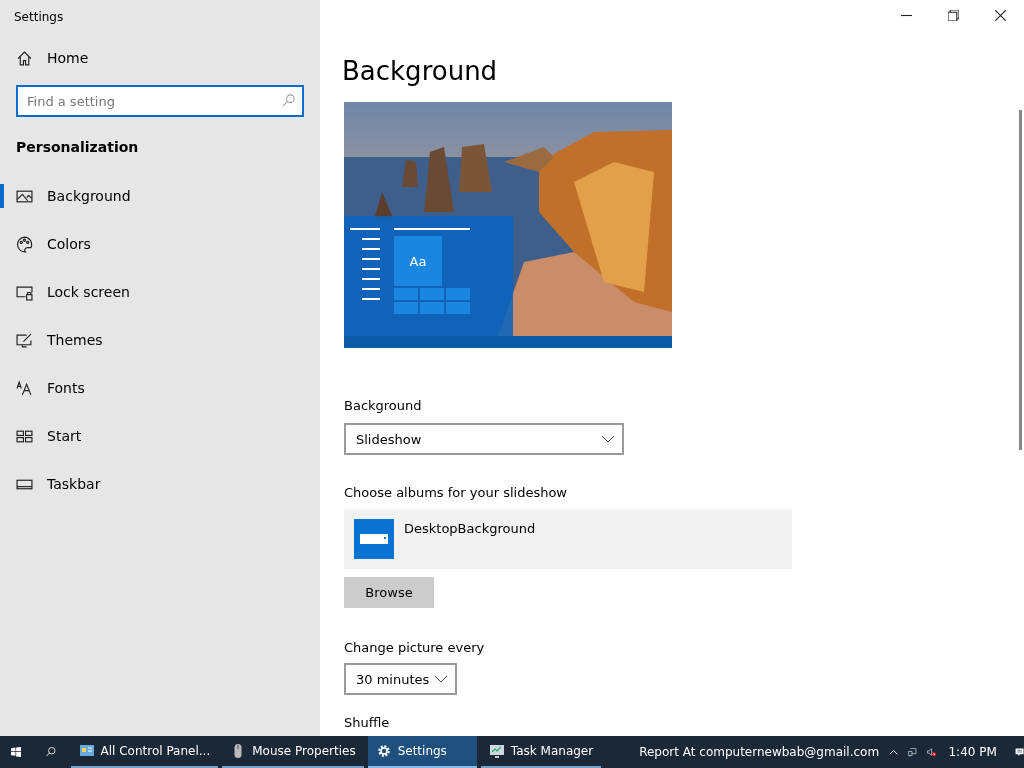 This screenshot has height=768, width=1024. Describe the element at coordinates (418, 261) in the screenshot. I see `preview-tile: Aa` at that location.